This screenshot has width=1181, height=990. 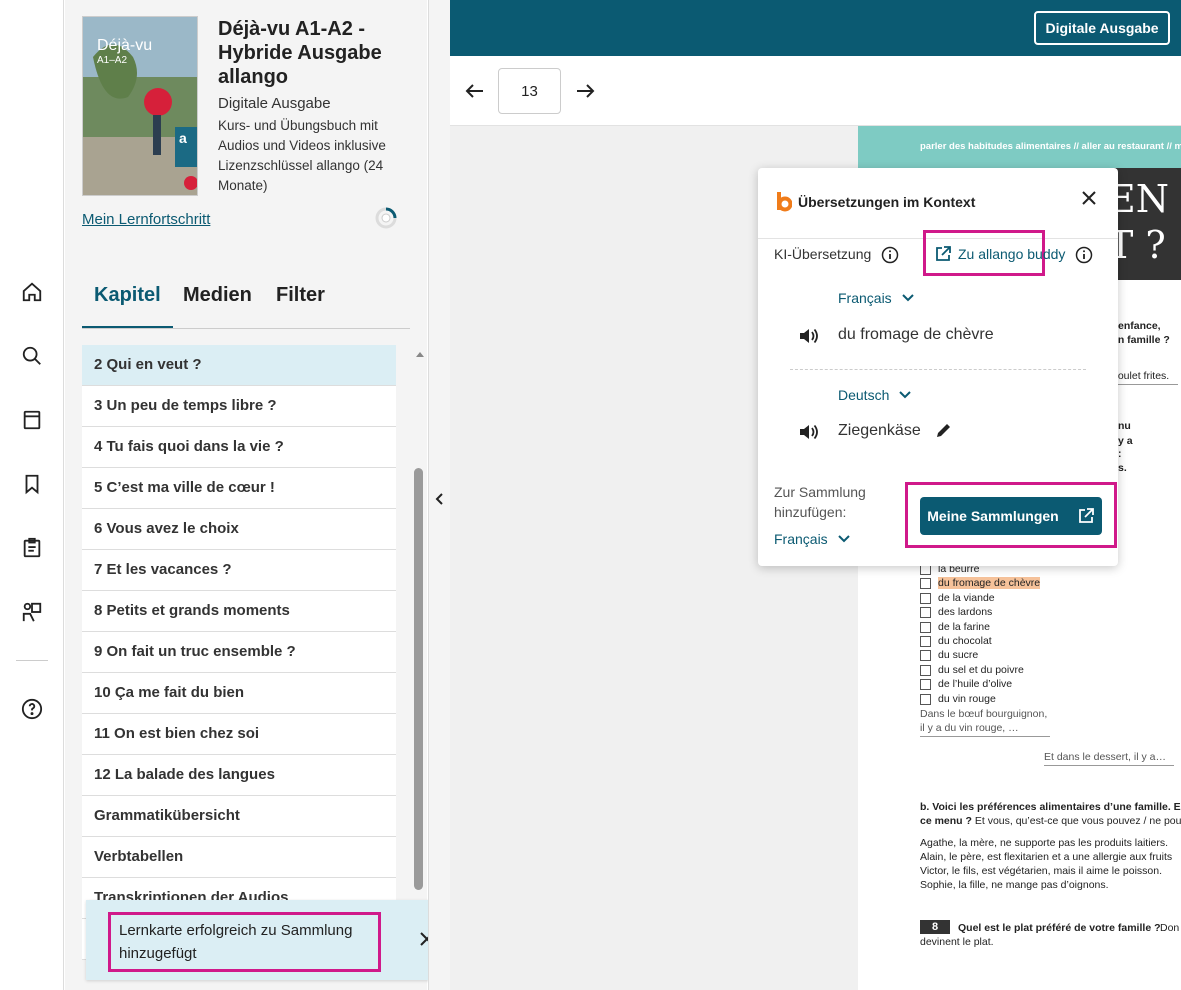 What do you see at coordinates (1089, 198) in the screenshot?
I see `close-icon` at bounding box center [1089, 198].